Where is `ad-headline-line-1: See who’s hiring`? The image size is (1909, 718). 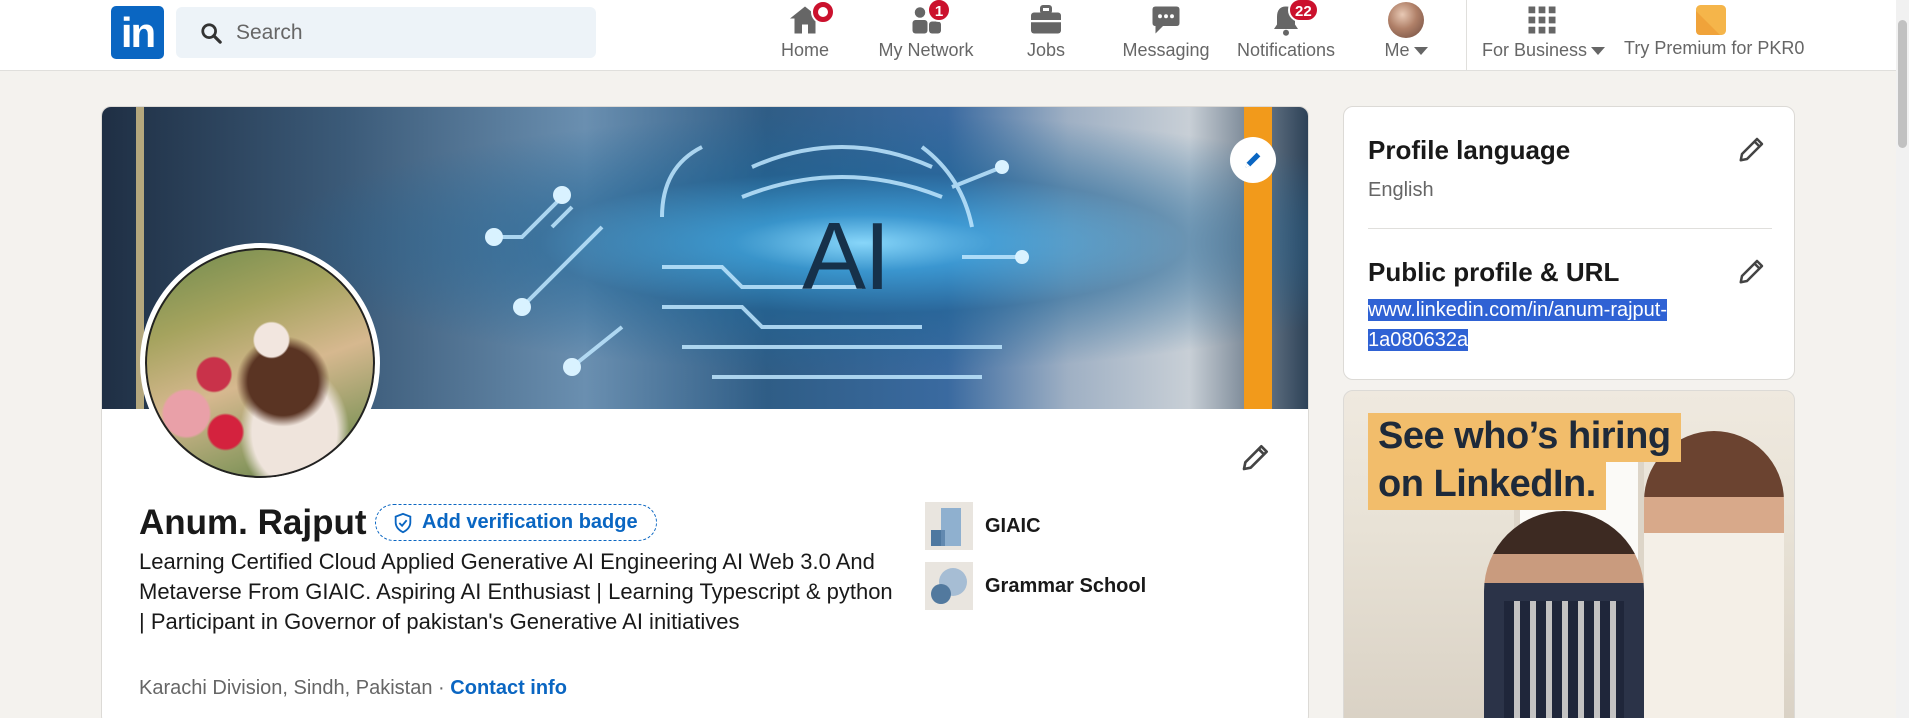
ad-headline-line-1: See who’s hiring is located at coordinates (1524, 437).